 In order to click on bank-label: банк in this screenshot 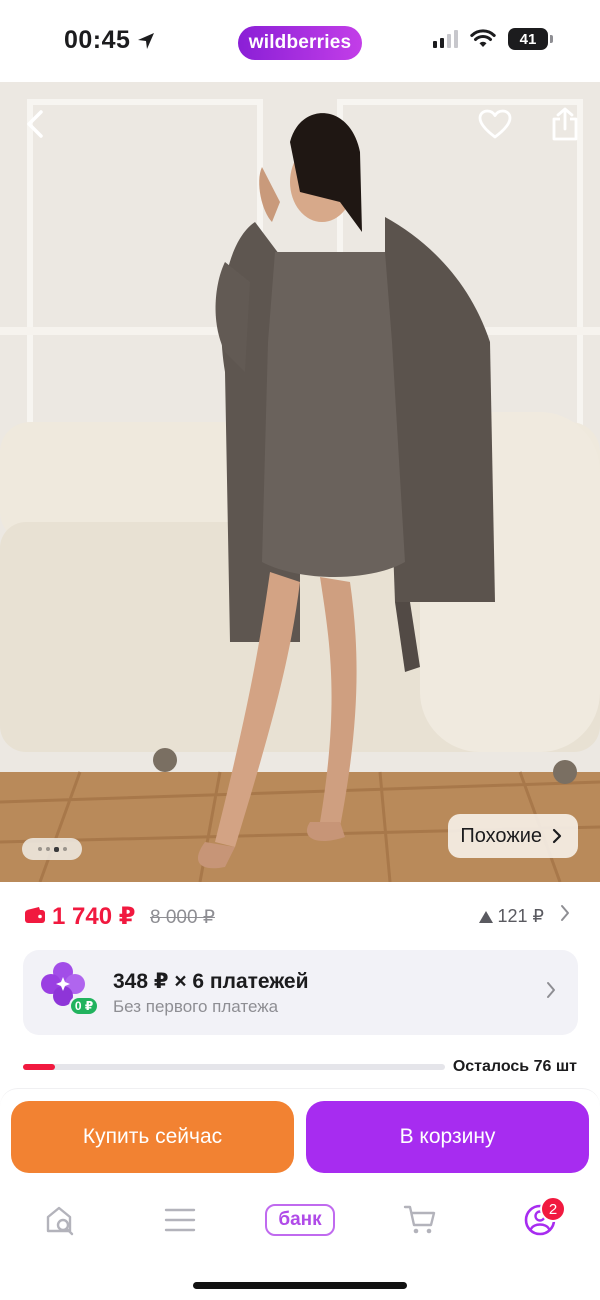, I will do `click(300, 1219)`.